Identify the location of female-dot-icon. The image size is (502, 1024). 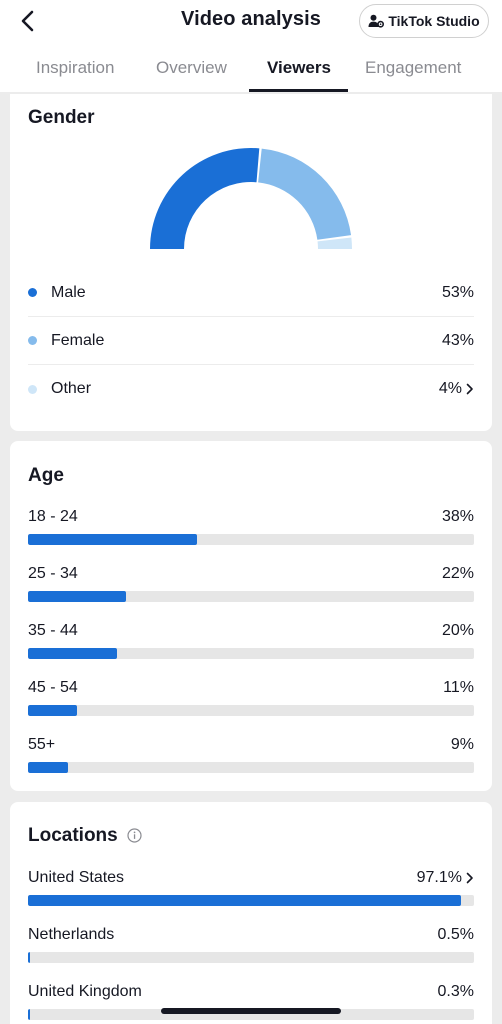
(32, 340).